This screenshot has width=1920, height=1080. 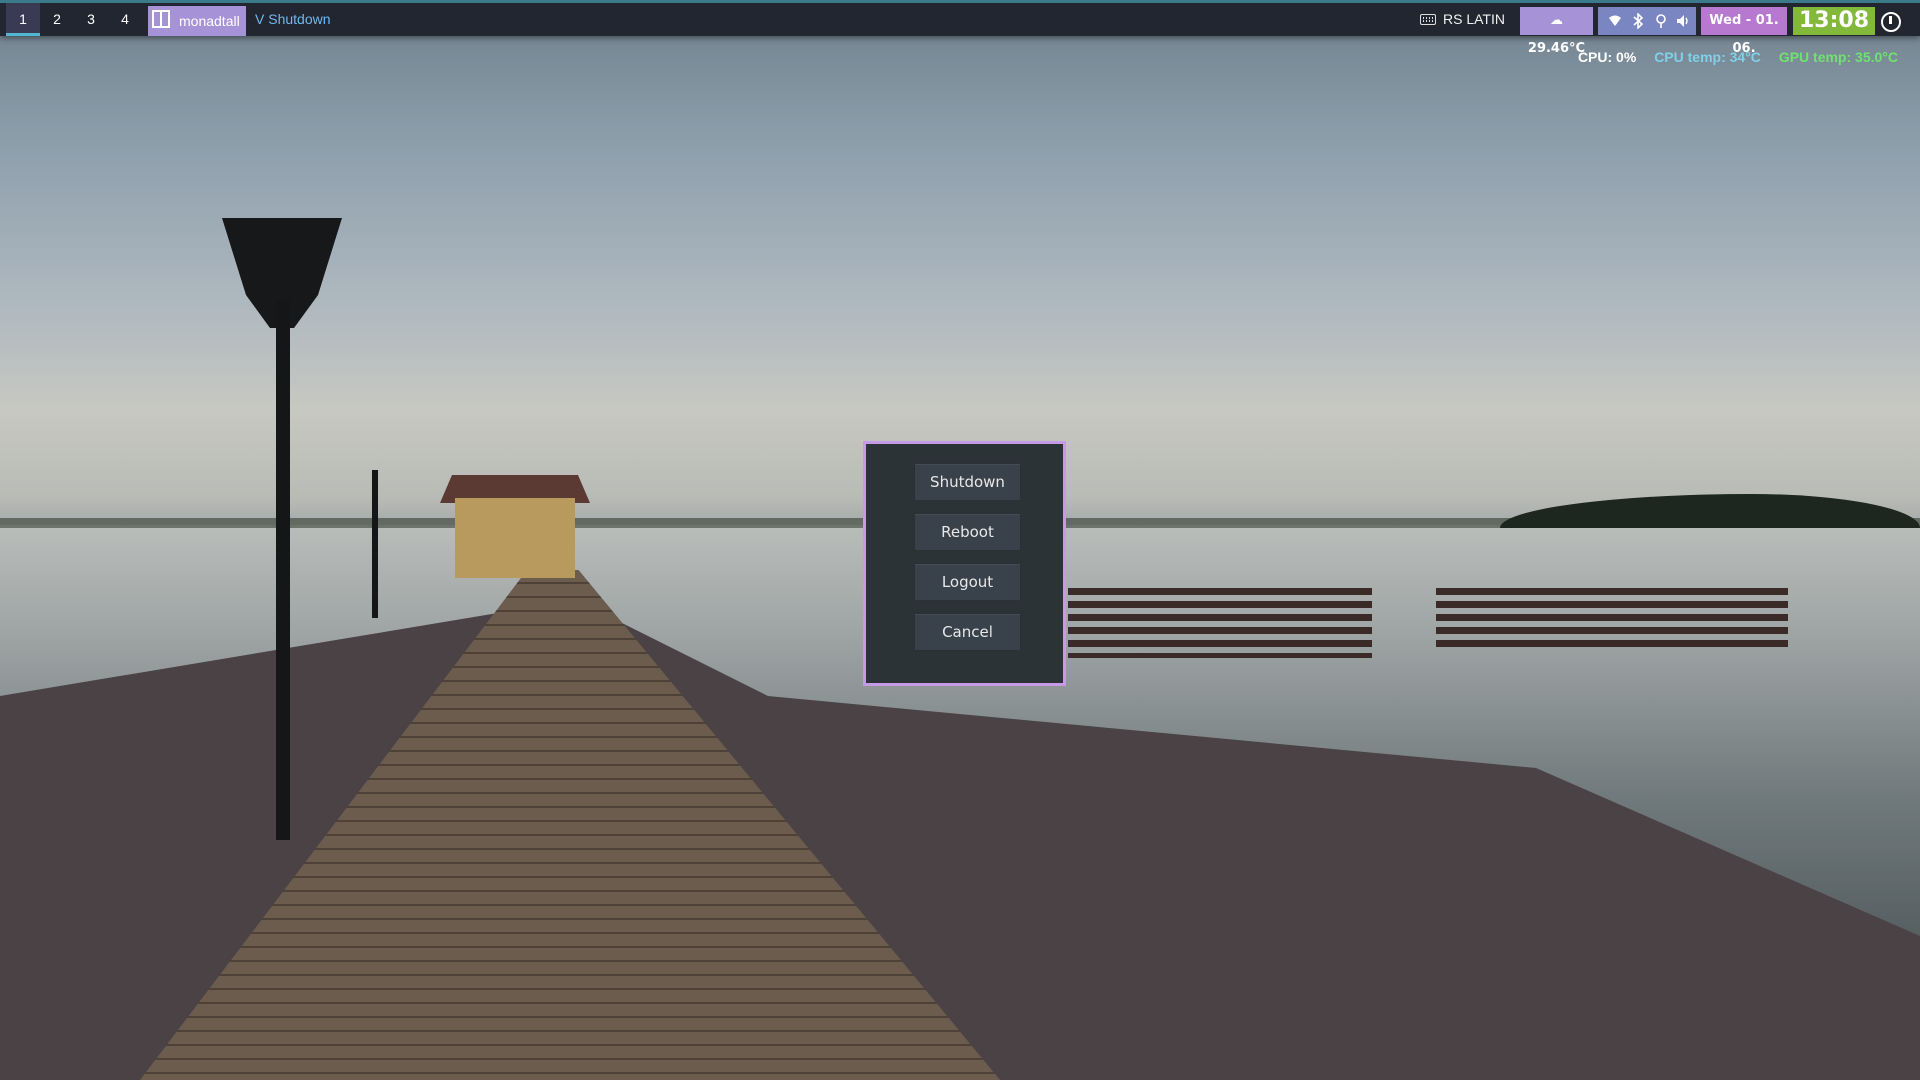 I want to click on logout-button: Logout, so click(x=967, y=582).